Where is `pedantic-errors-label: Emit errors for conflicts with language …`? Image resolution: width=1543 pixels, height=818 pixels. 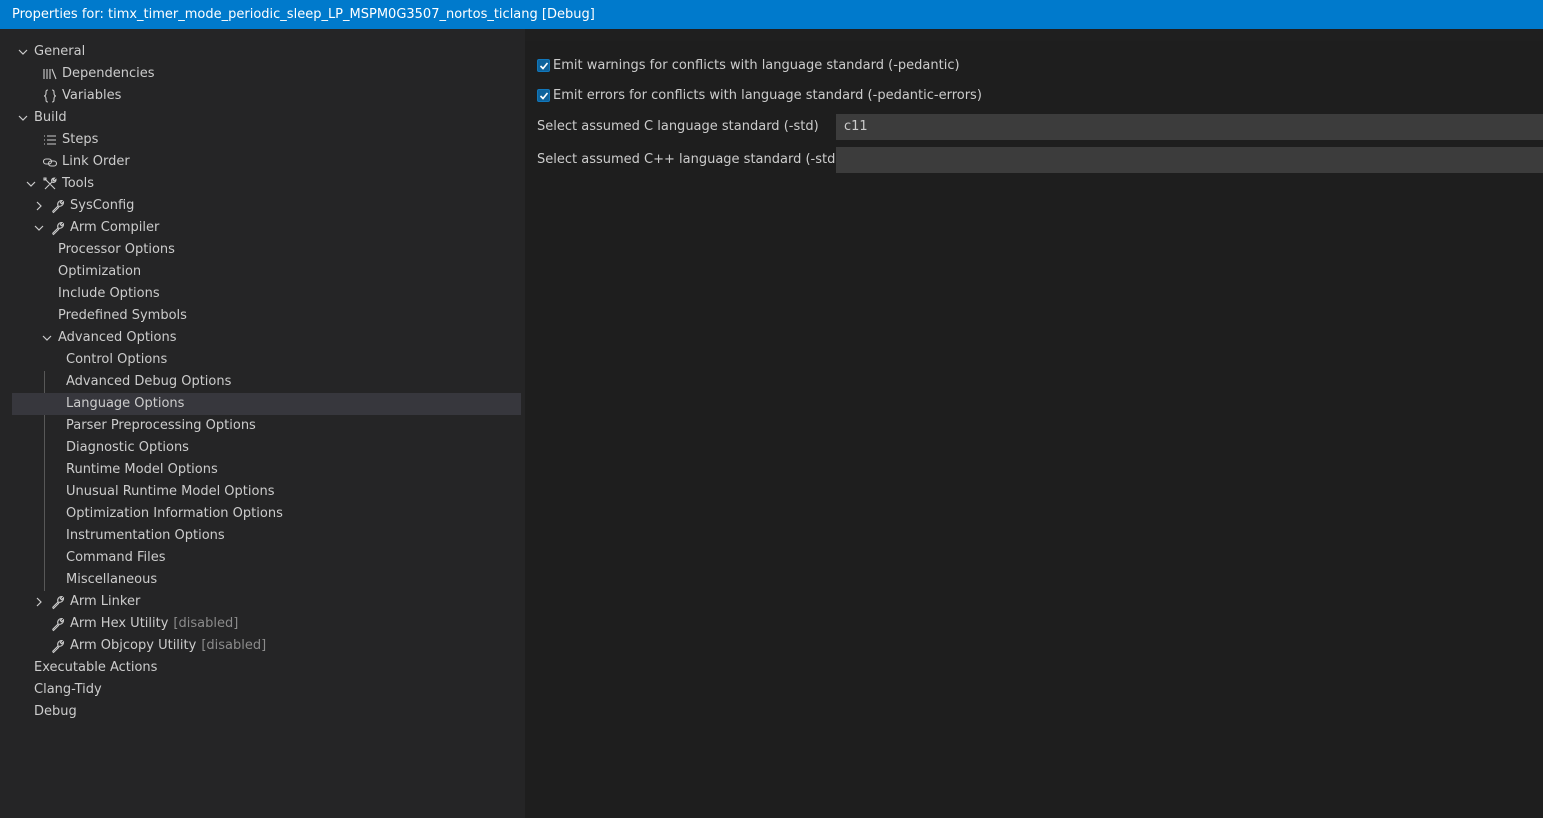 pedantic-errors-label: Emit errors for conflicts with language … is located at coordinates (767, 95).